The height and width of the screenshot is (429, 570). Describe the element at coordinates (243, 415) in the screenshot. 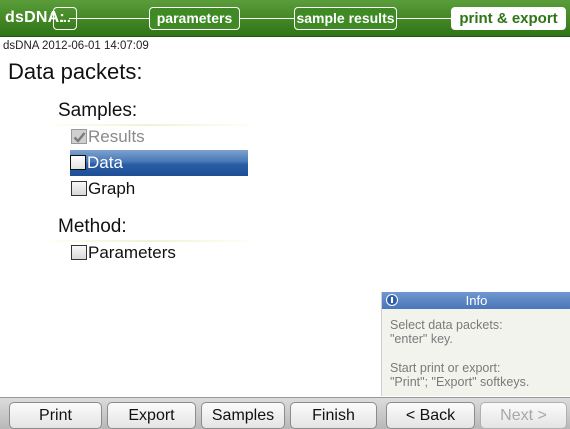

I see `samples-button: Samples` at that location.